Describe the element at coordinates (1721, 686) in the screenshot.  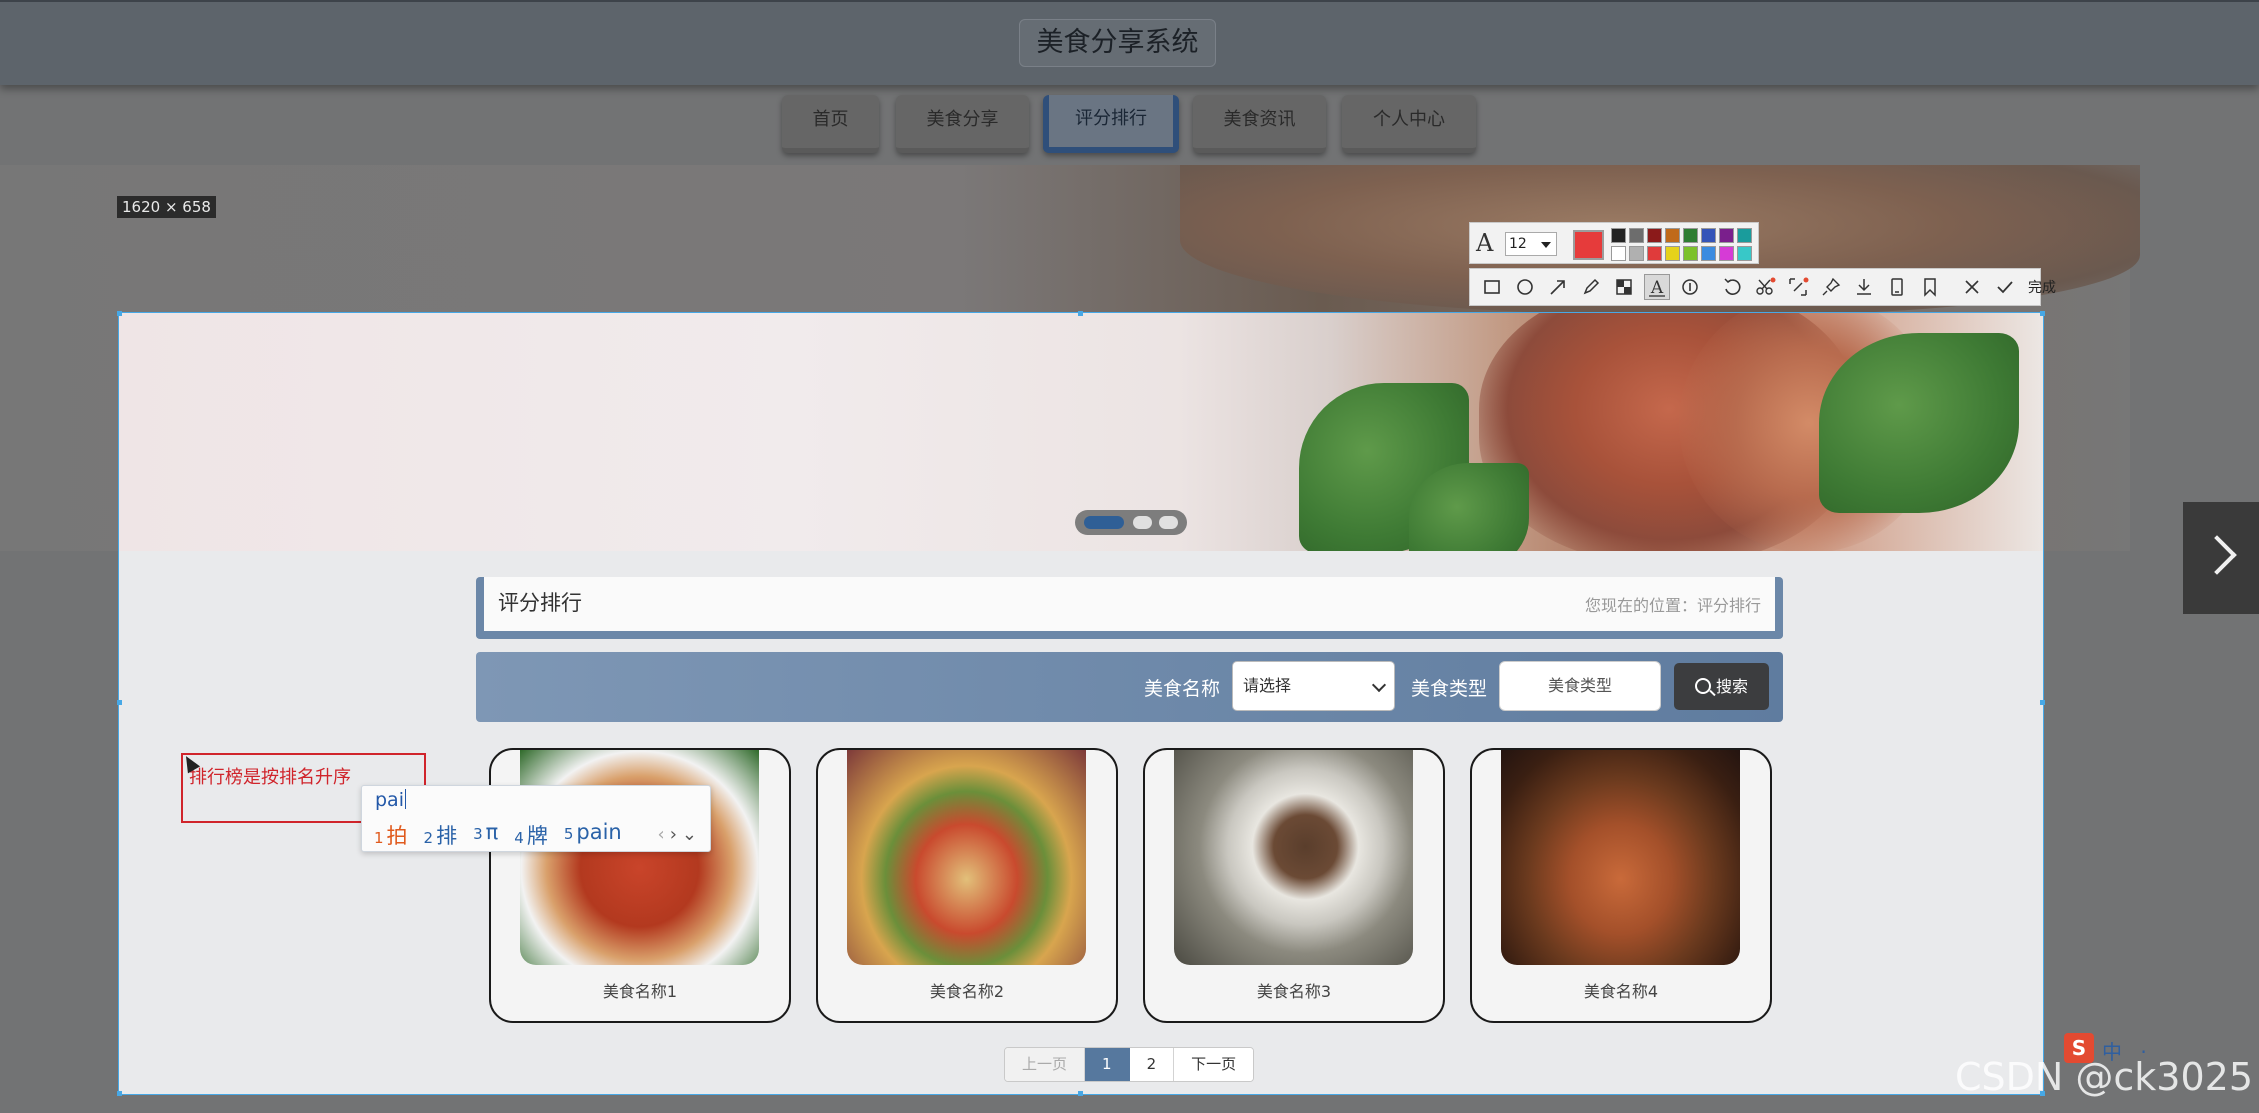
I see `search-button: 搜索` at that location.